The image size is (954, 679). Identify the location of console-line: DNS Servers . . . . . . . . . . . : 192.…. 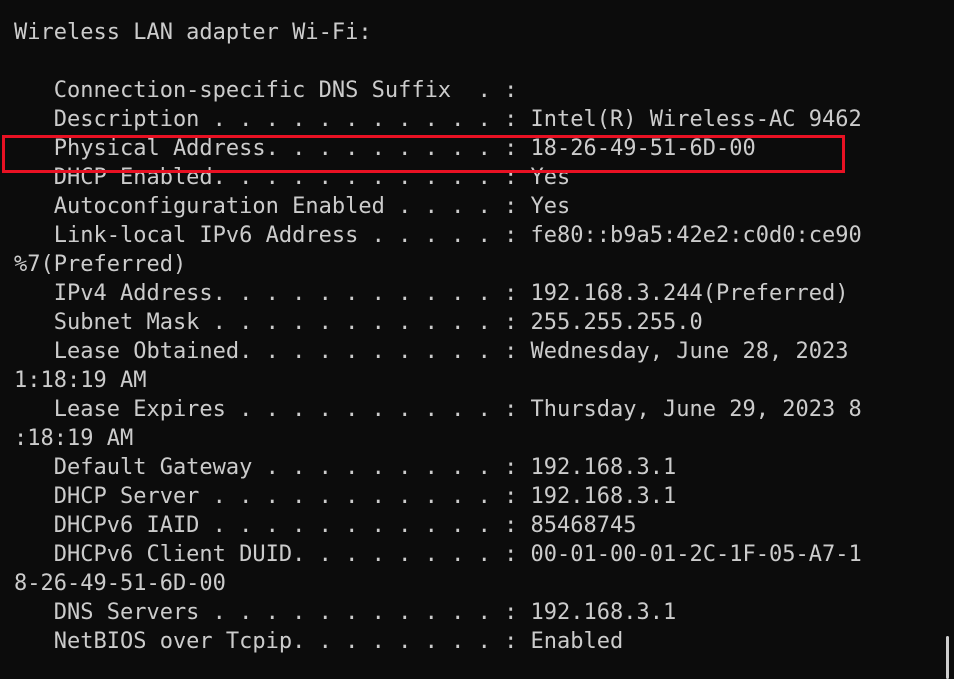
(345, 612).